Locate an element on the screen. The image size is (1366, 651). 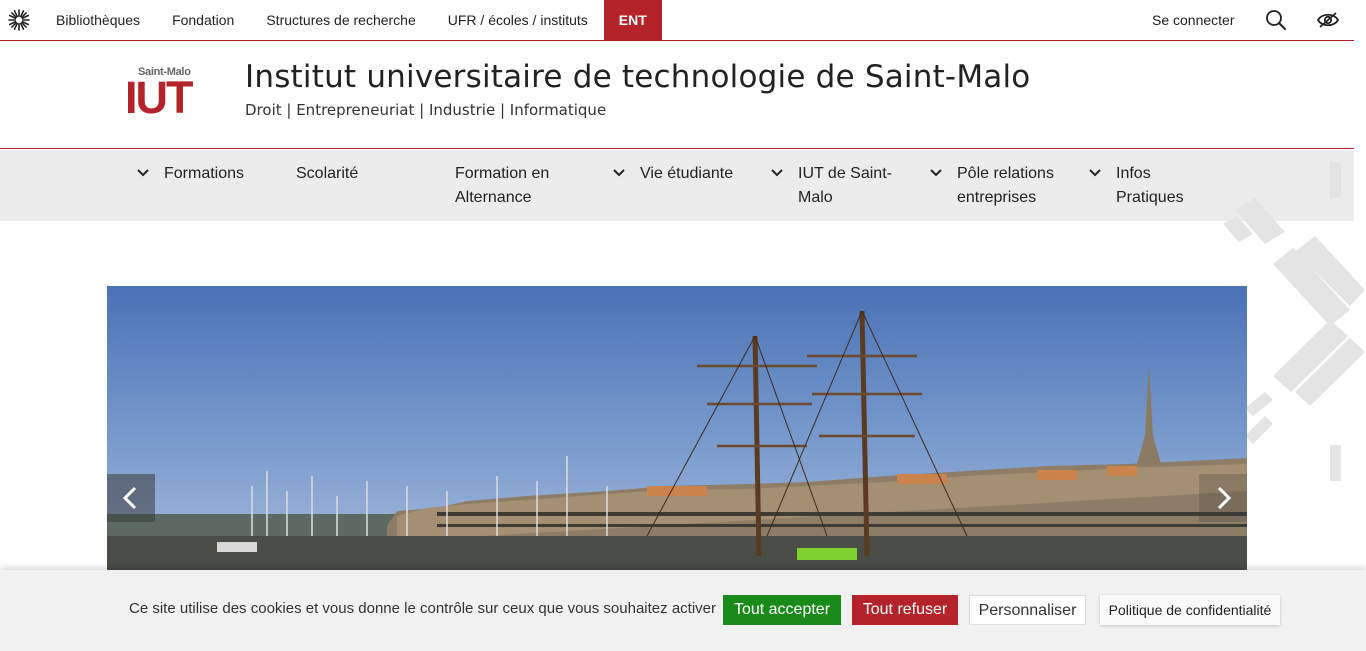
iut-logo: Saint-Malo IUT is located at coordinates (164, 95).